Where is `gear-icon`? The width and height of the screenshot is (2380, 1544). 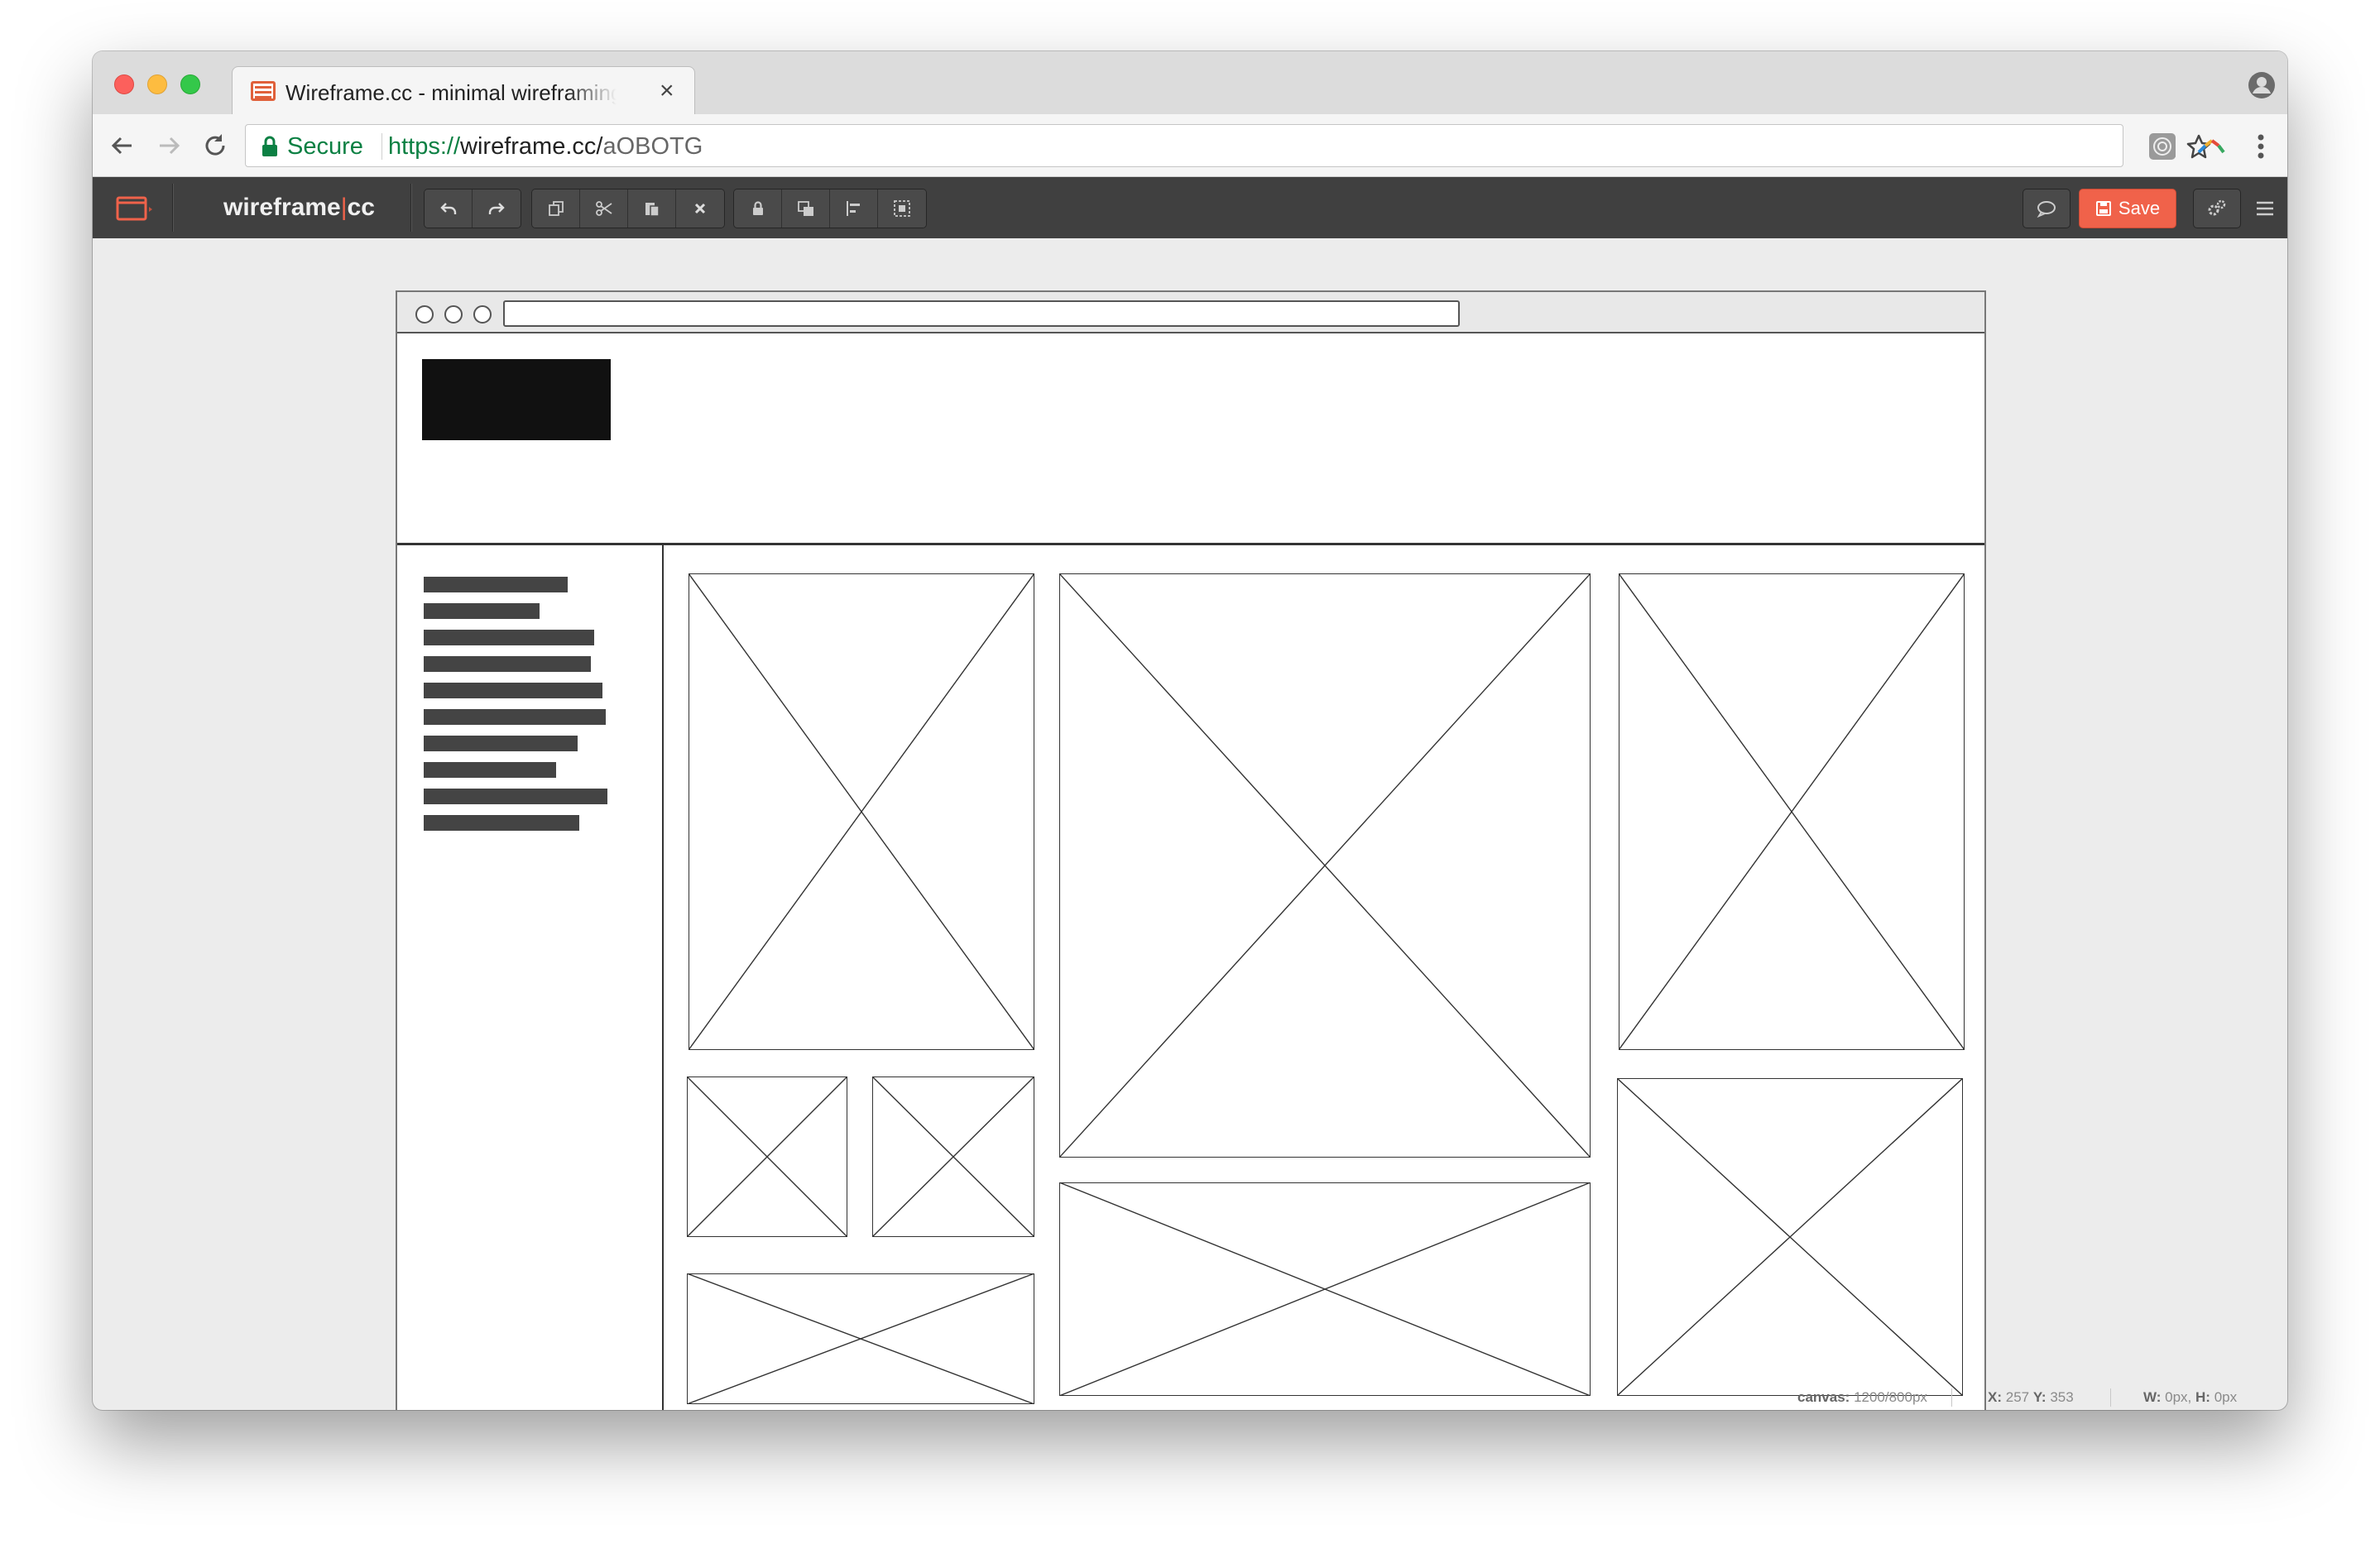
gear-icon is located at coordinates (2217, 208).